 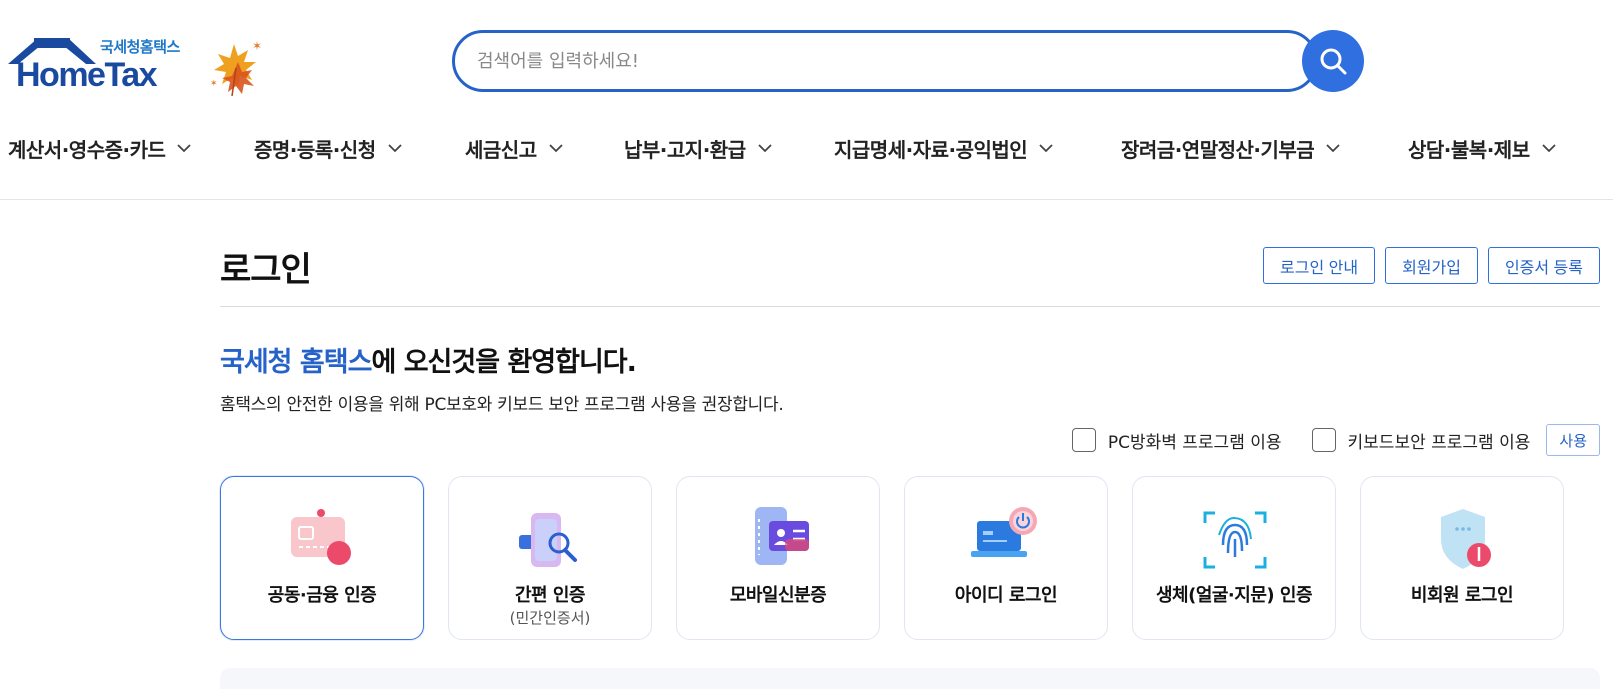 What do you see at coordinates (140, 47) in the screenshot?
I see `logo-subtitle: 국세청홈택스` at bounding box center [140, 47].